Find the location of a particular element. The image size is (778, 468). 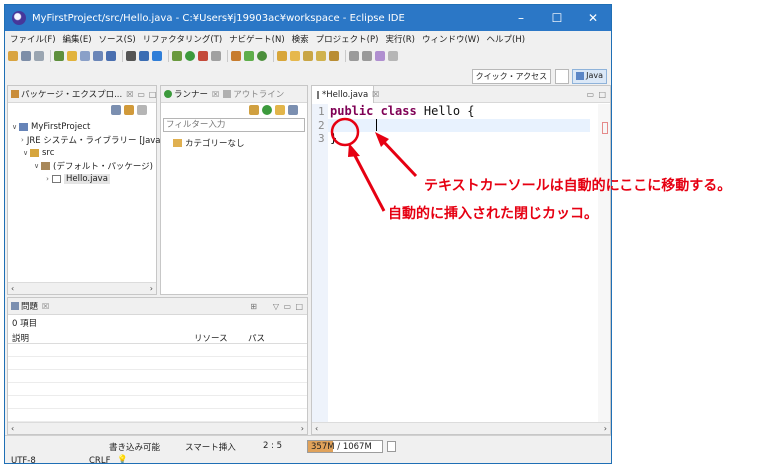

next-annotation-icon is located at coordinates (354, 56).